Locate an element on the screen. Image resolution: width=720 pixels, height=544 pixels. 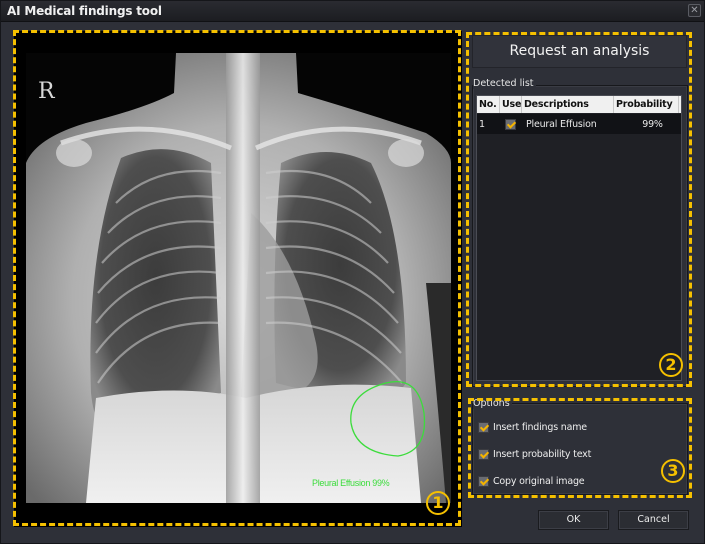
window-title: AI Medical findings tool is located at coordinates (84, 11).